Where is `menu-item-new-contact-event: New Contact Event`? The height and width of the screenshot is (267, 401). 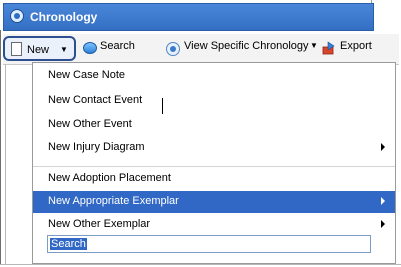
menu-item-new-contact-event: New Contact Event is located at coordinates (214, 101).